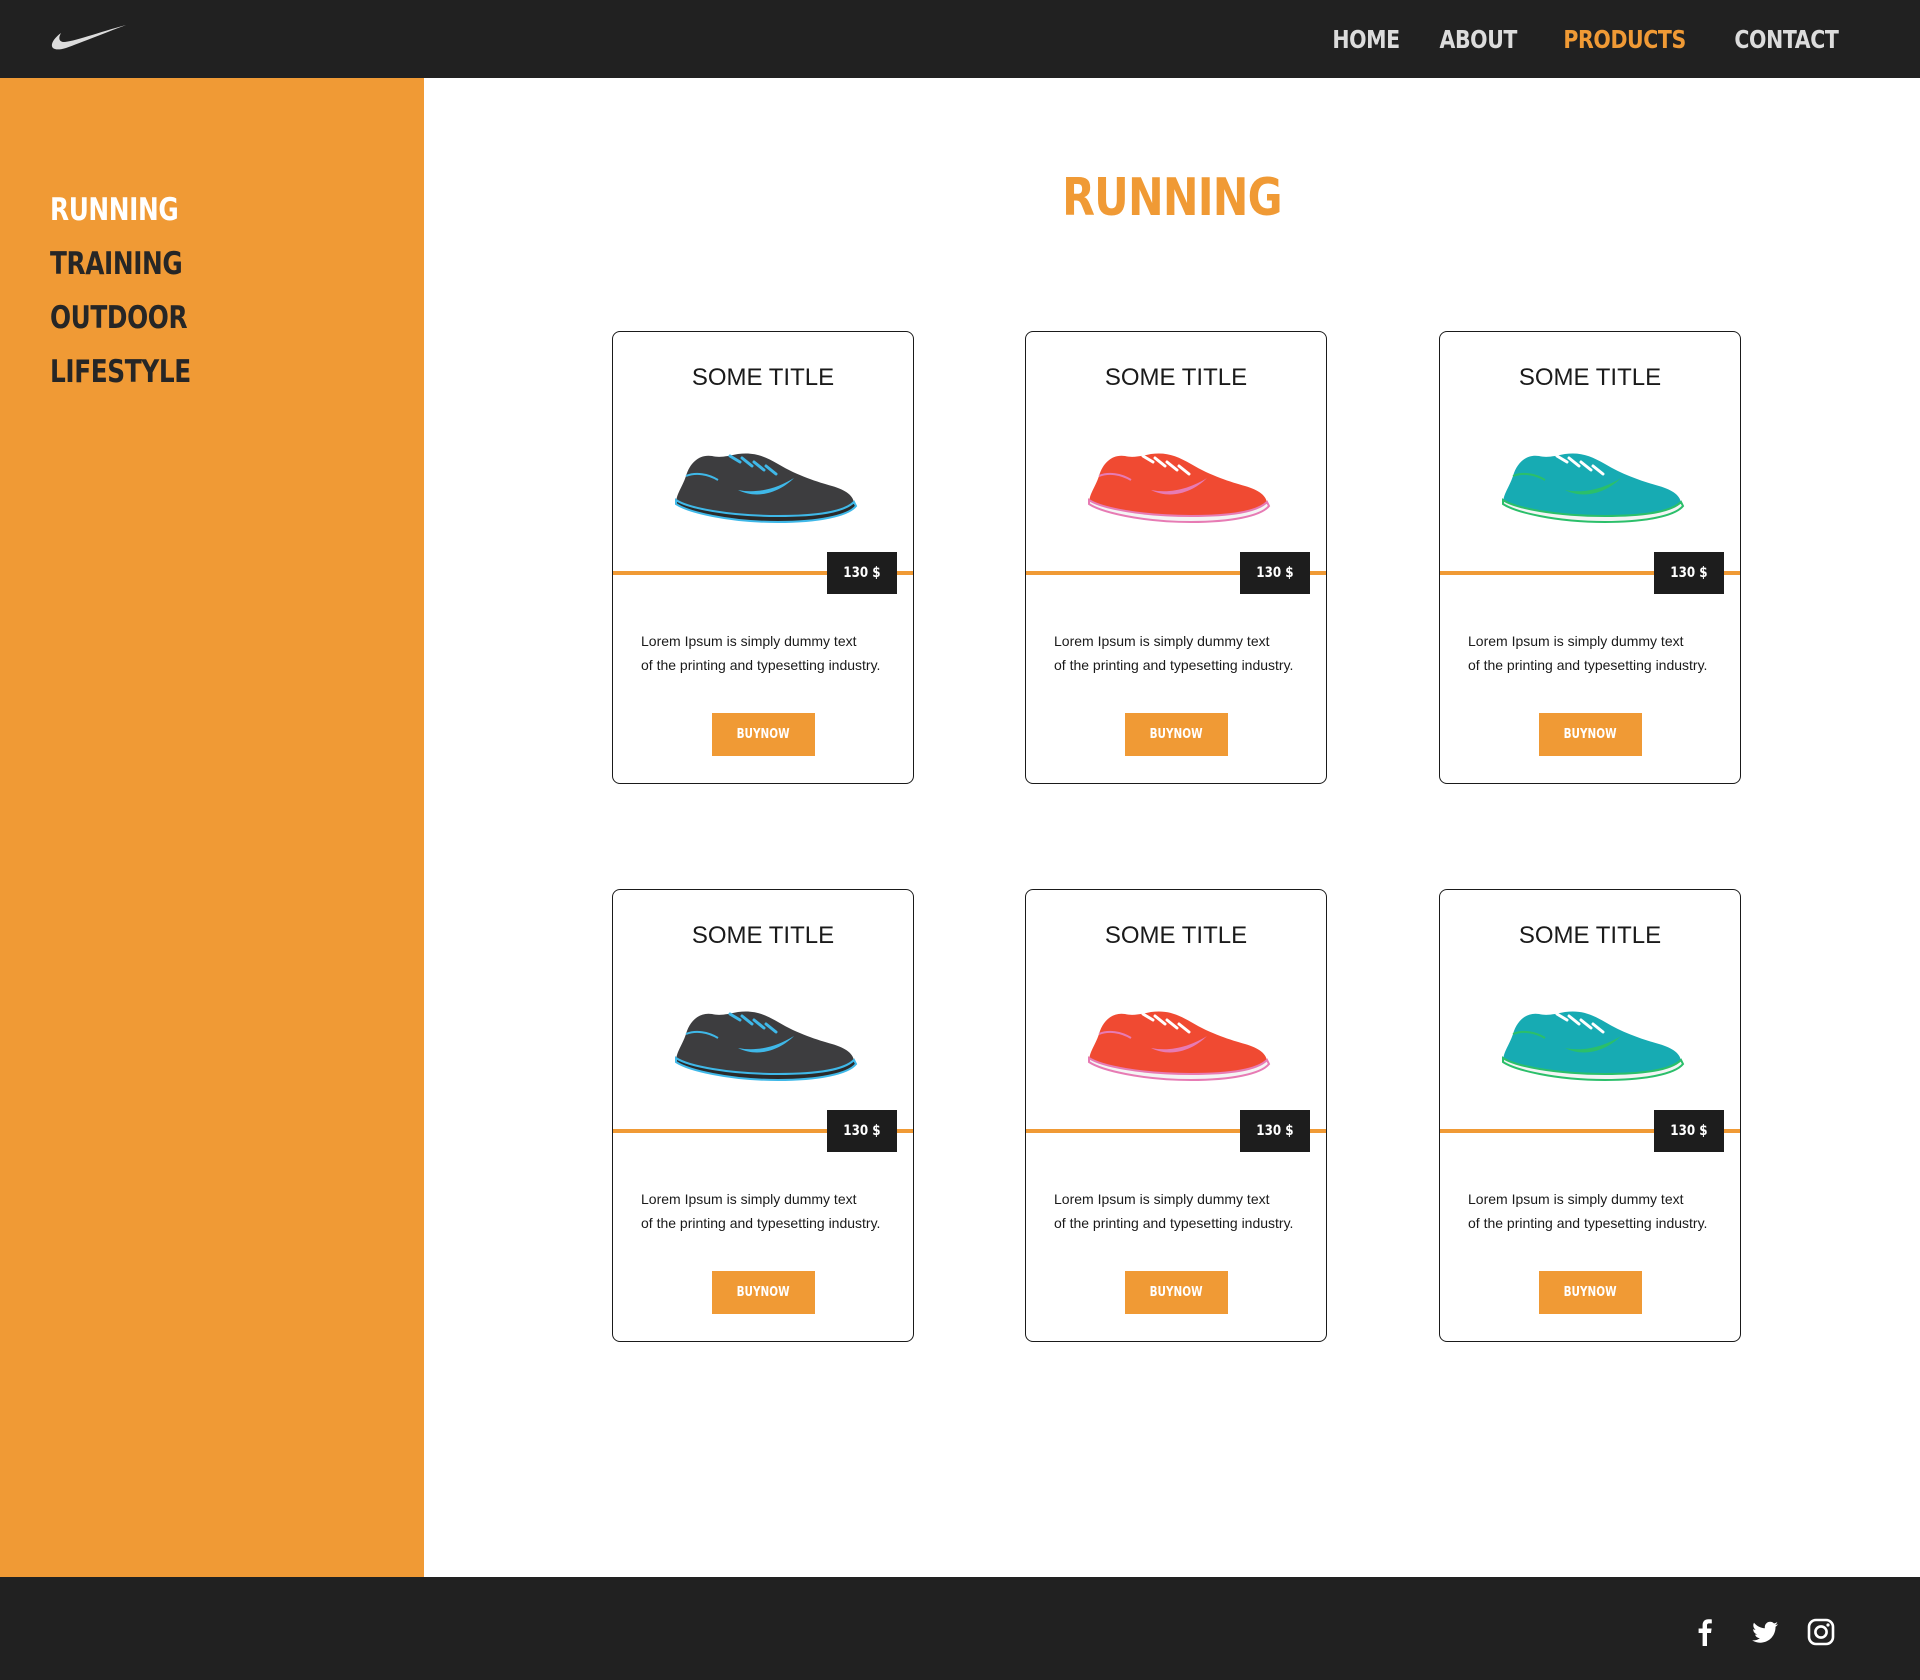 Image resolution: width=1920 pixels, height=1680 pixels. What do you see at coordinates (120, 372) in the screenshot?
I see `category-lifestyle: LIFESTYLE` at bounding box center [120, 372].